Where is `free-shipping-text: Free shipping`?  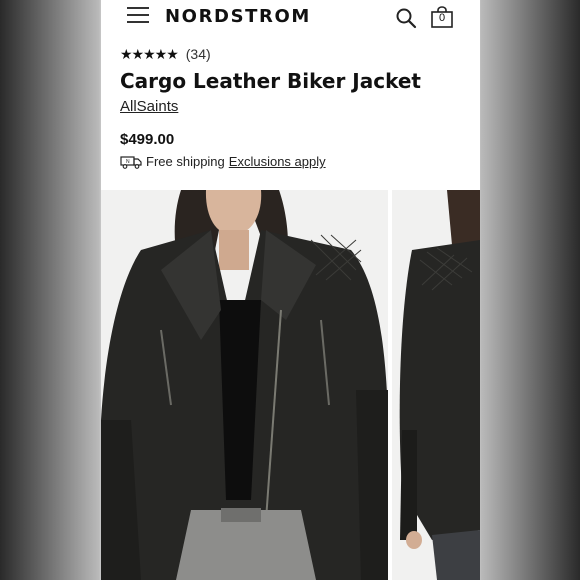 free-shipping-text: Free shipping is located at coordinates (185, 161).